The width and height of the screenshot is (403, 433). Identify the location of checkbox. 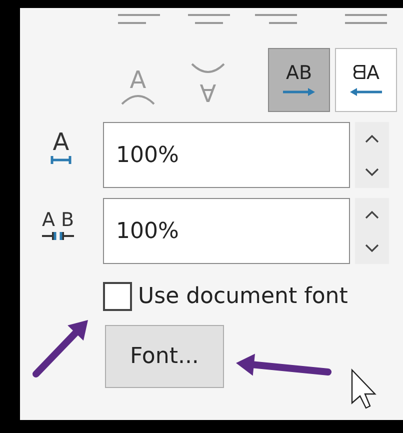
(117, 296).